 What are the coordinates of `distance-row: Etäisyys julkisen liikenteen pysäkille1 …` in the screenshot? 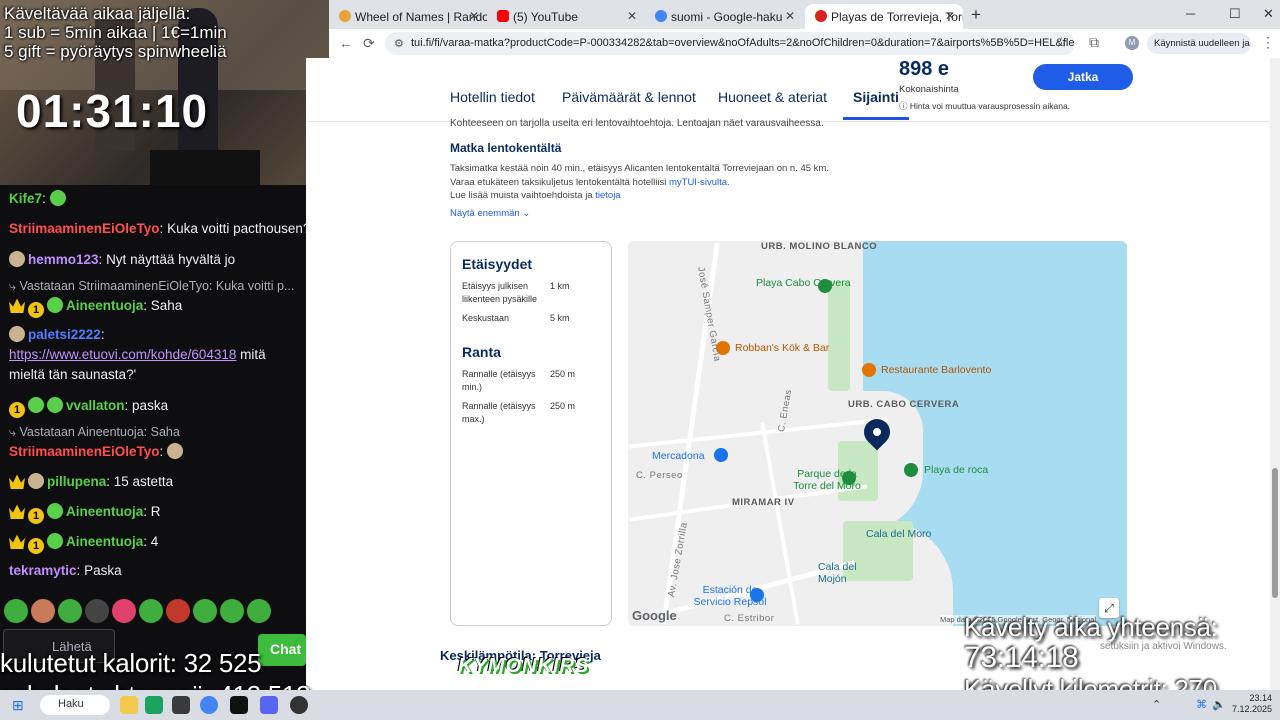 It's located at (516, 292).